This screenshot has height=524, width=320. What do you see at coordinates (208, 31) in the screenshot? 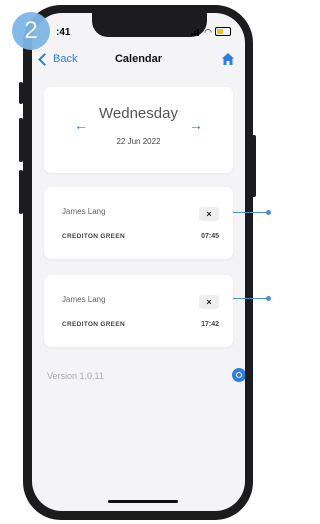
I see `wifi-icon: ◠` at bounding box center [208, 31].